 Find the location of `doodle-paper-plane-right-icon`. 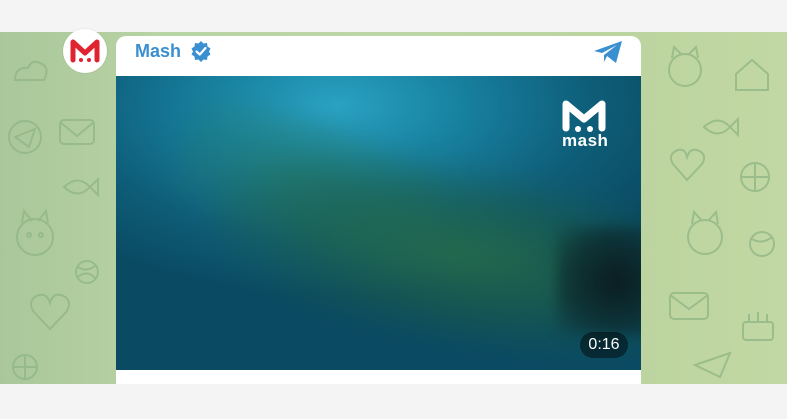

doodle-paper-plane-right-icon is located at coordinates (712, 365).